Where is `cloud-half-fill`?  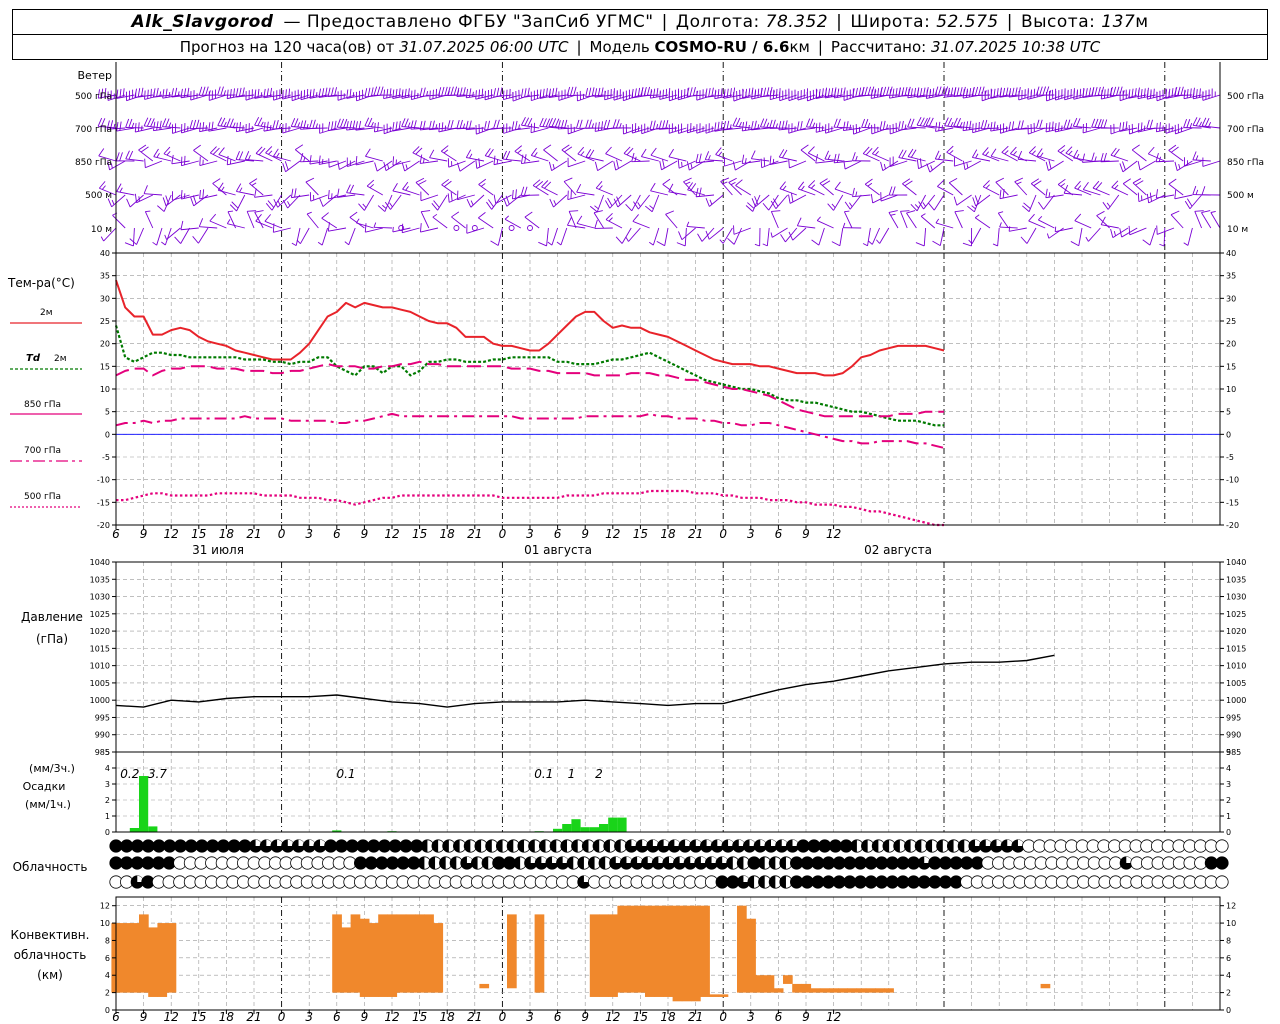
cloud-half-fill is located at coordinates (950, 846).